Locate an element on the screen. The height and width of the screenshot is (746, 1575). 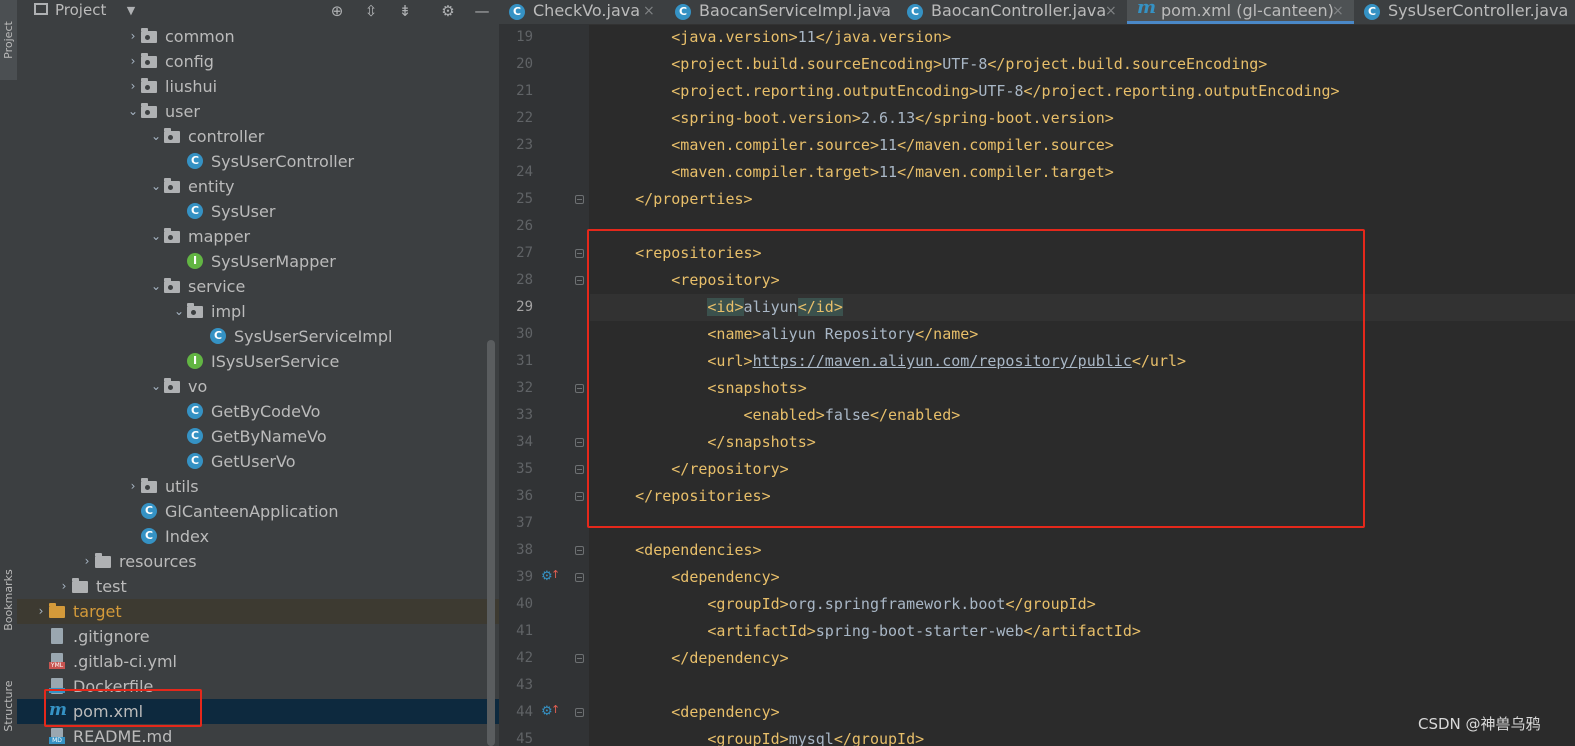
xml-open-tag: <project.reporting.outputEncoding> is located at coordinates (825, 91).